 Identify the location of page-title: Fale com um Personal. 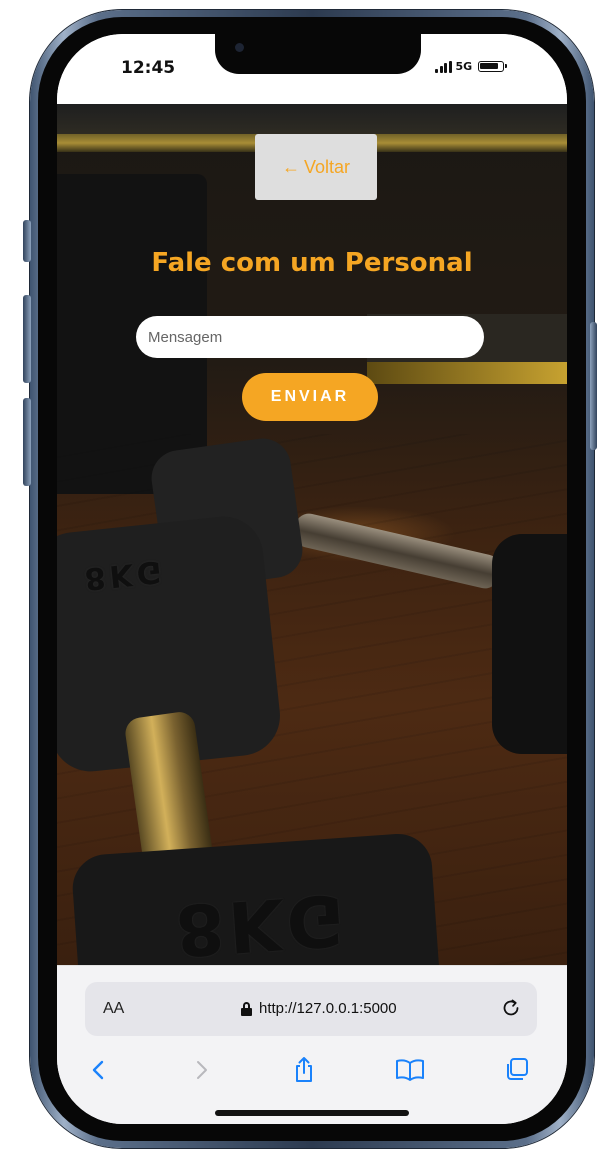
(312, 263).